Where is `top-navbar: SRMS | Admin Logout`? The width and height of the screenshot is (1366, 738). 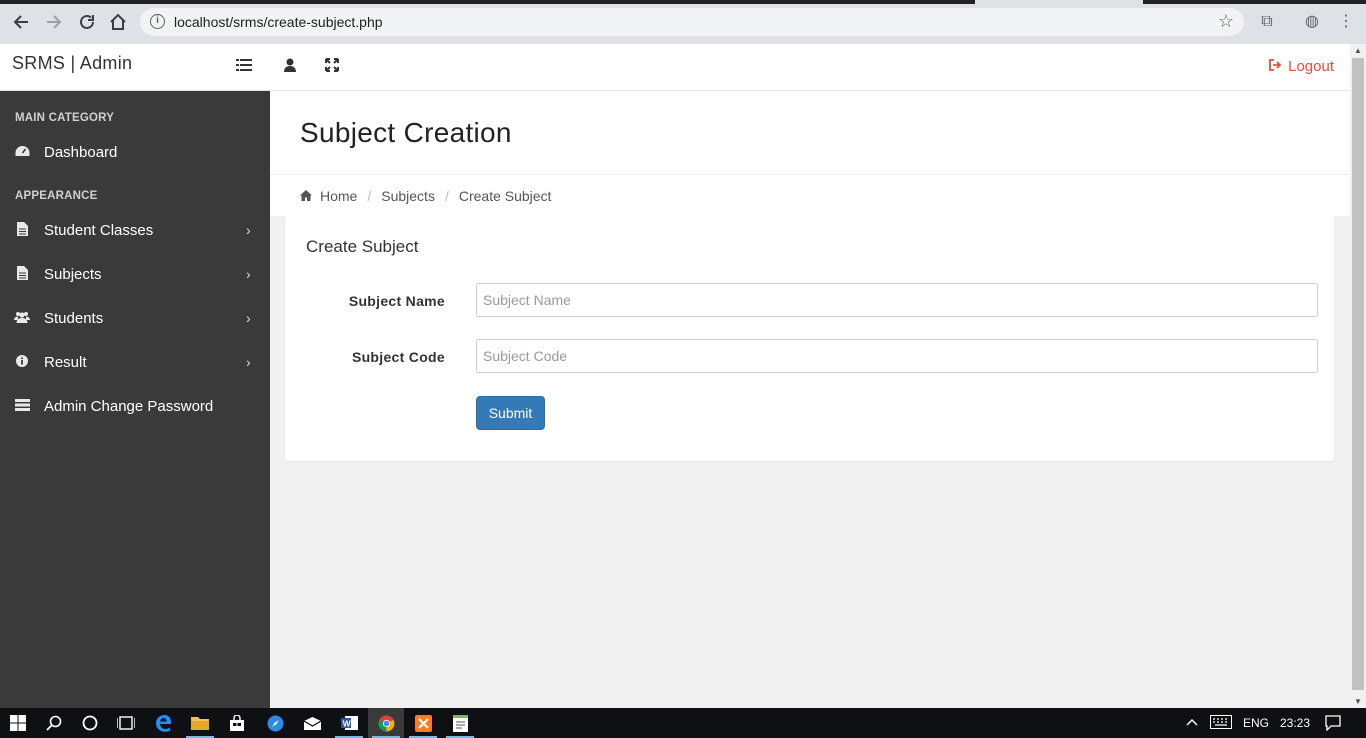
top-navbar: SRMS | Admin Logout is located at coordinates (675, 67).